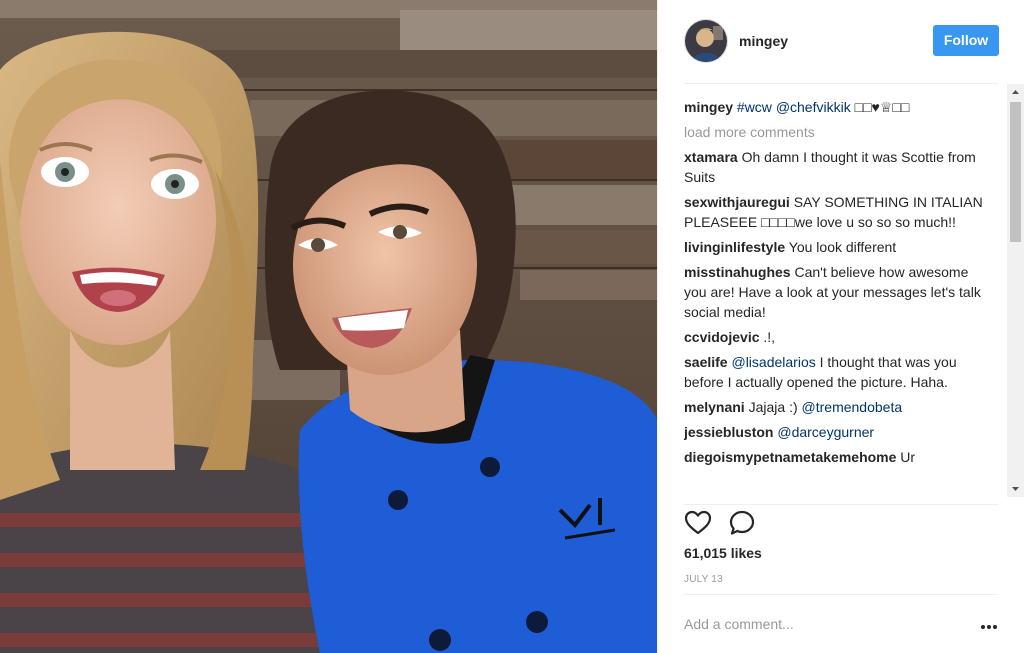 The width and height of the screenshot is (1024, 653). What do you see at coordinates (825, 432) in the screenshot?
I see `comment-mention: @darceygurner` at bounding box center [825, 432].